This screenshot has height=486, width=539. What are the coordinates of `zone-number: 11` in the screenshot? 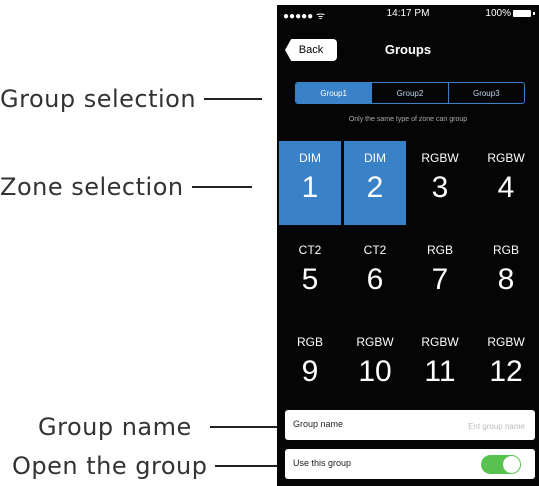 It's located at (440, 371).